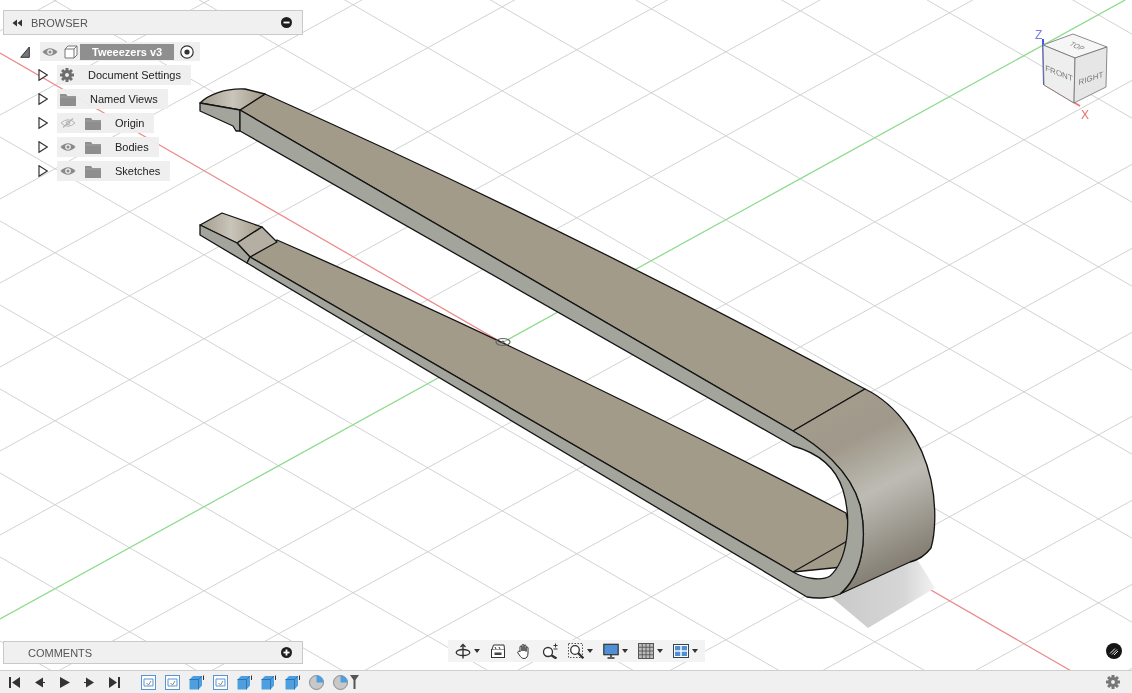  What do you see at coordinates (681, 651) in the screenshot?
I see `viewports-icon` at bounding box center [681, 651].